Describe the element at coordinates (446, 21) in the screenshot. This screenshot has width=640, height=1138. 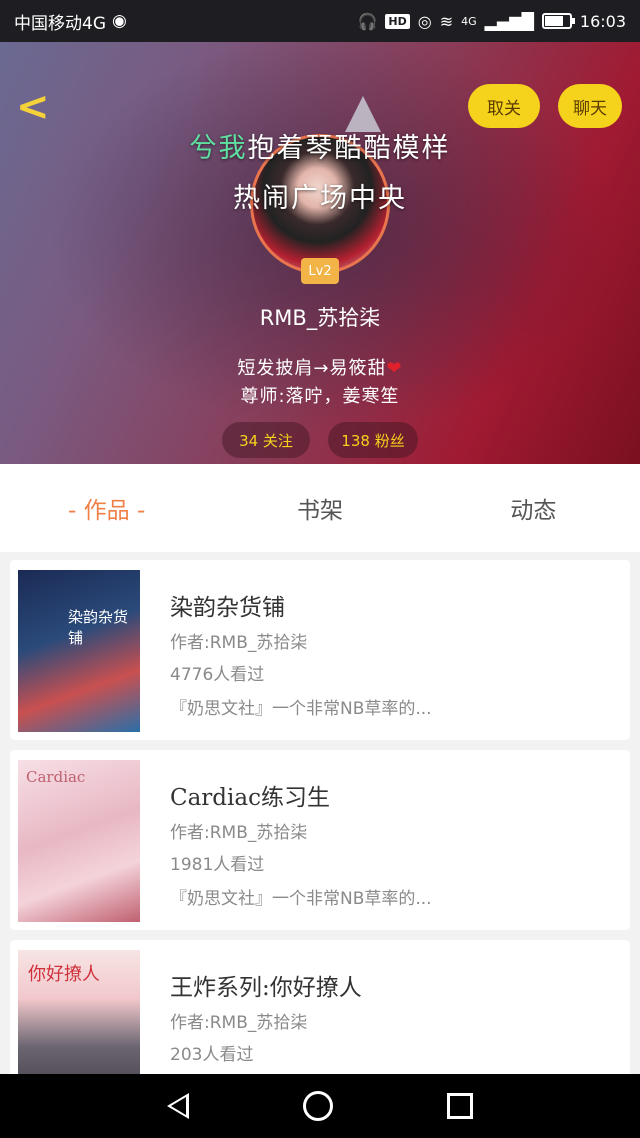
I see `wifi-icon: ≋` at that location.